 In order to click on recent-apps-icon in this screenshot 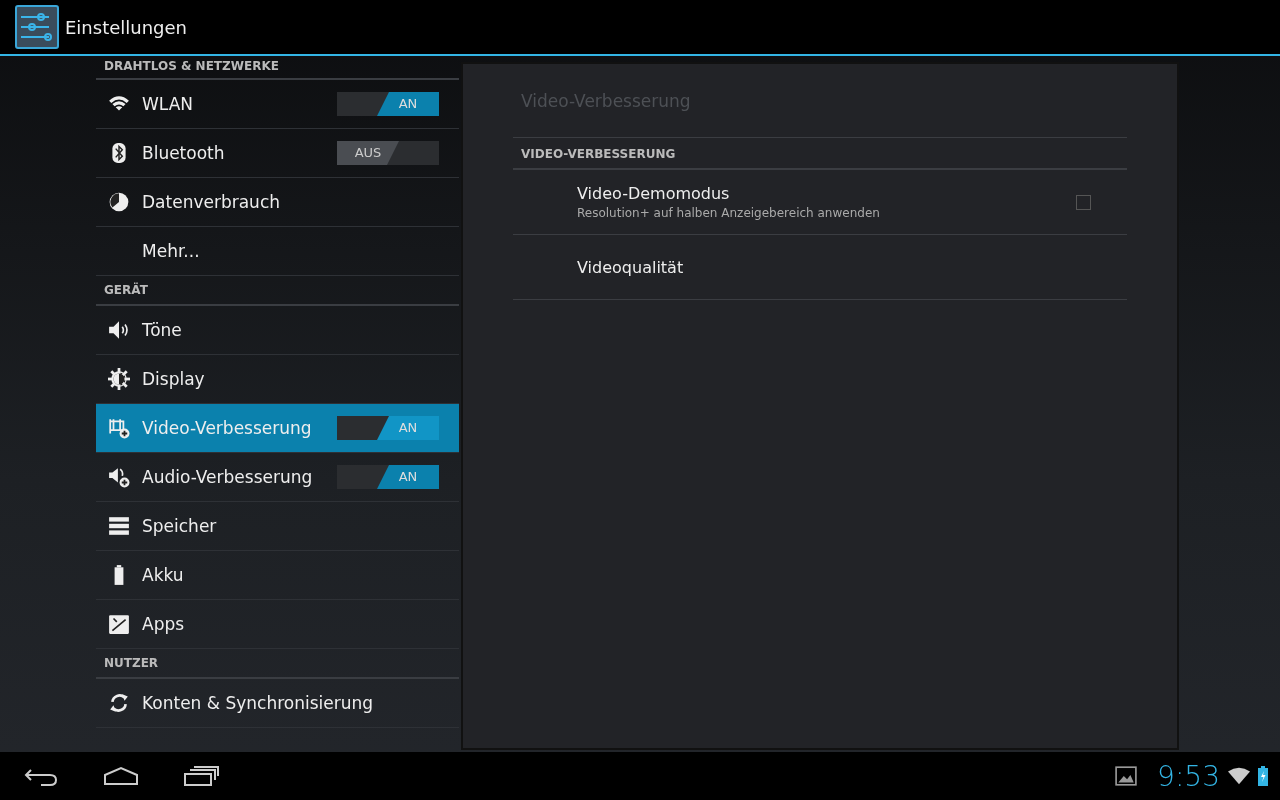, I will do `click(201, 776)`.